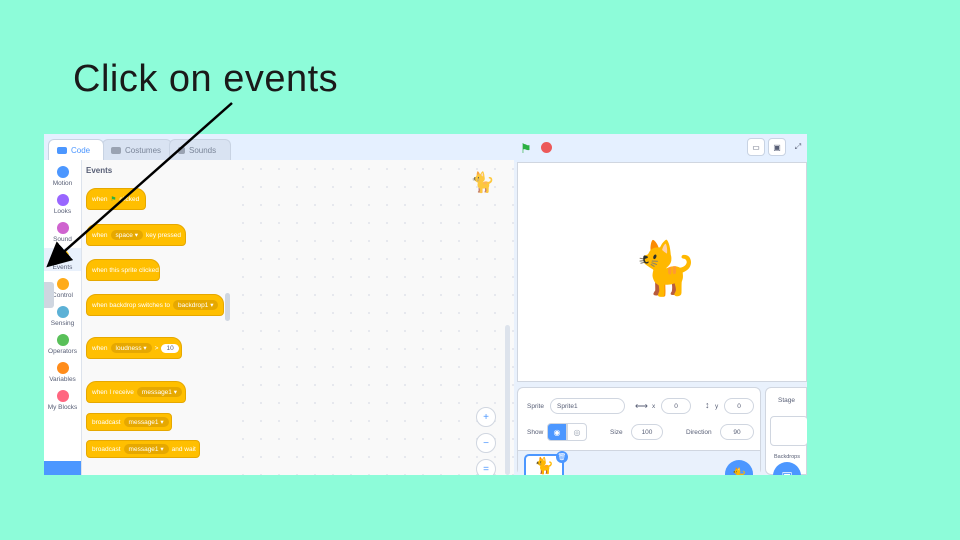 The image size is (960, 540). What do you see at coordinates (676, 406) in the screenshot?
I see `x-input: 0` at bounding box center [676, 406].